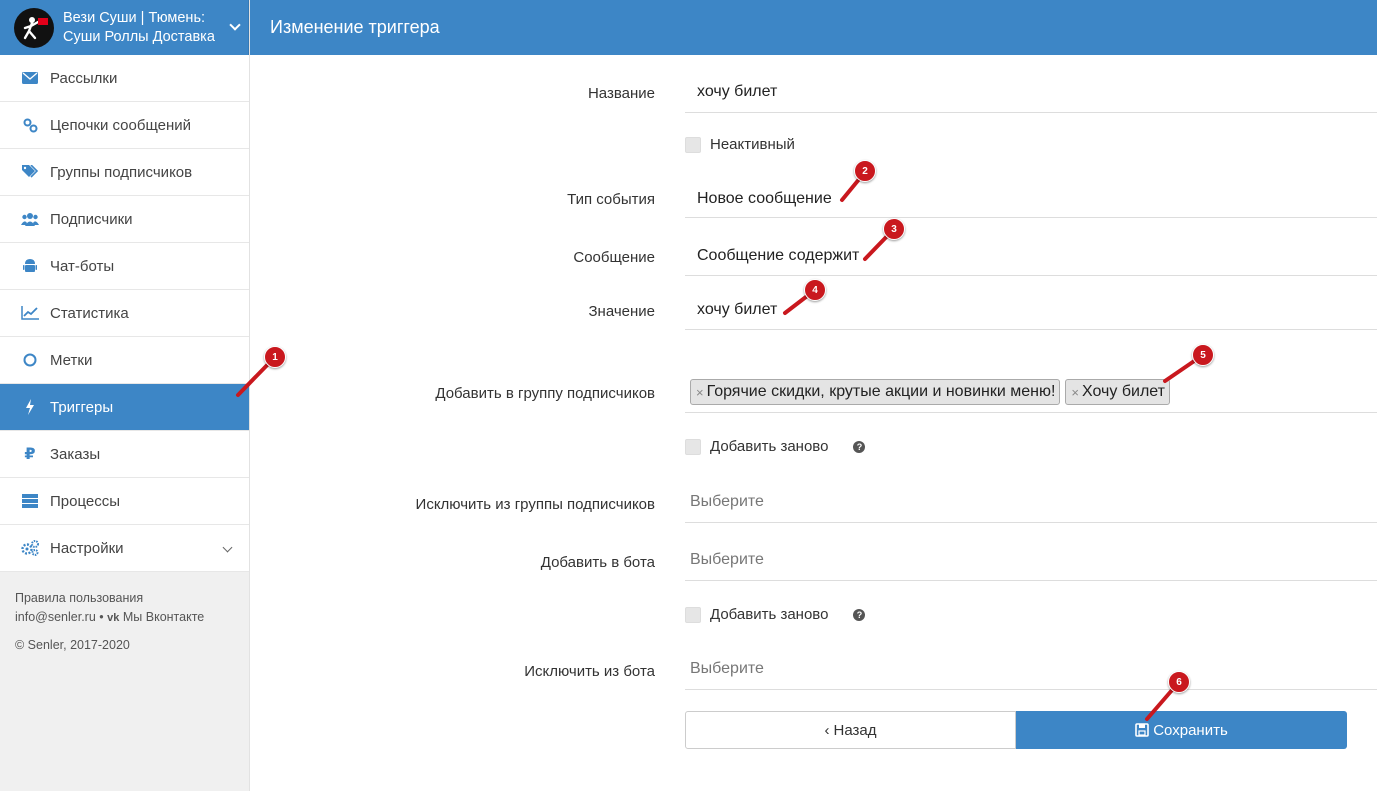 The width and height of the screenshot is (1377, 791). What do you see at coordinates (124, 360) in the screenshot?
I see `sidebar-item-labels: Метки` at bounding box center [124, 360].